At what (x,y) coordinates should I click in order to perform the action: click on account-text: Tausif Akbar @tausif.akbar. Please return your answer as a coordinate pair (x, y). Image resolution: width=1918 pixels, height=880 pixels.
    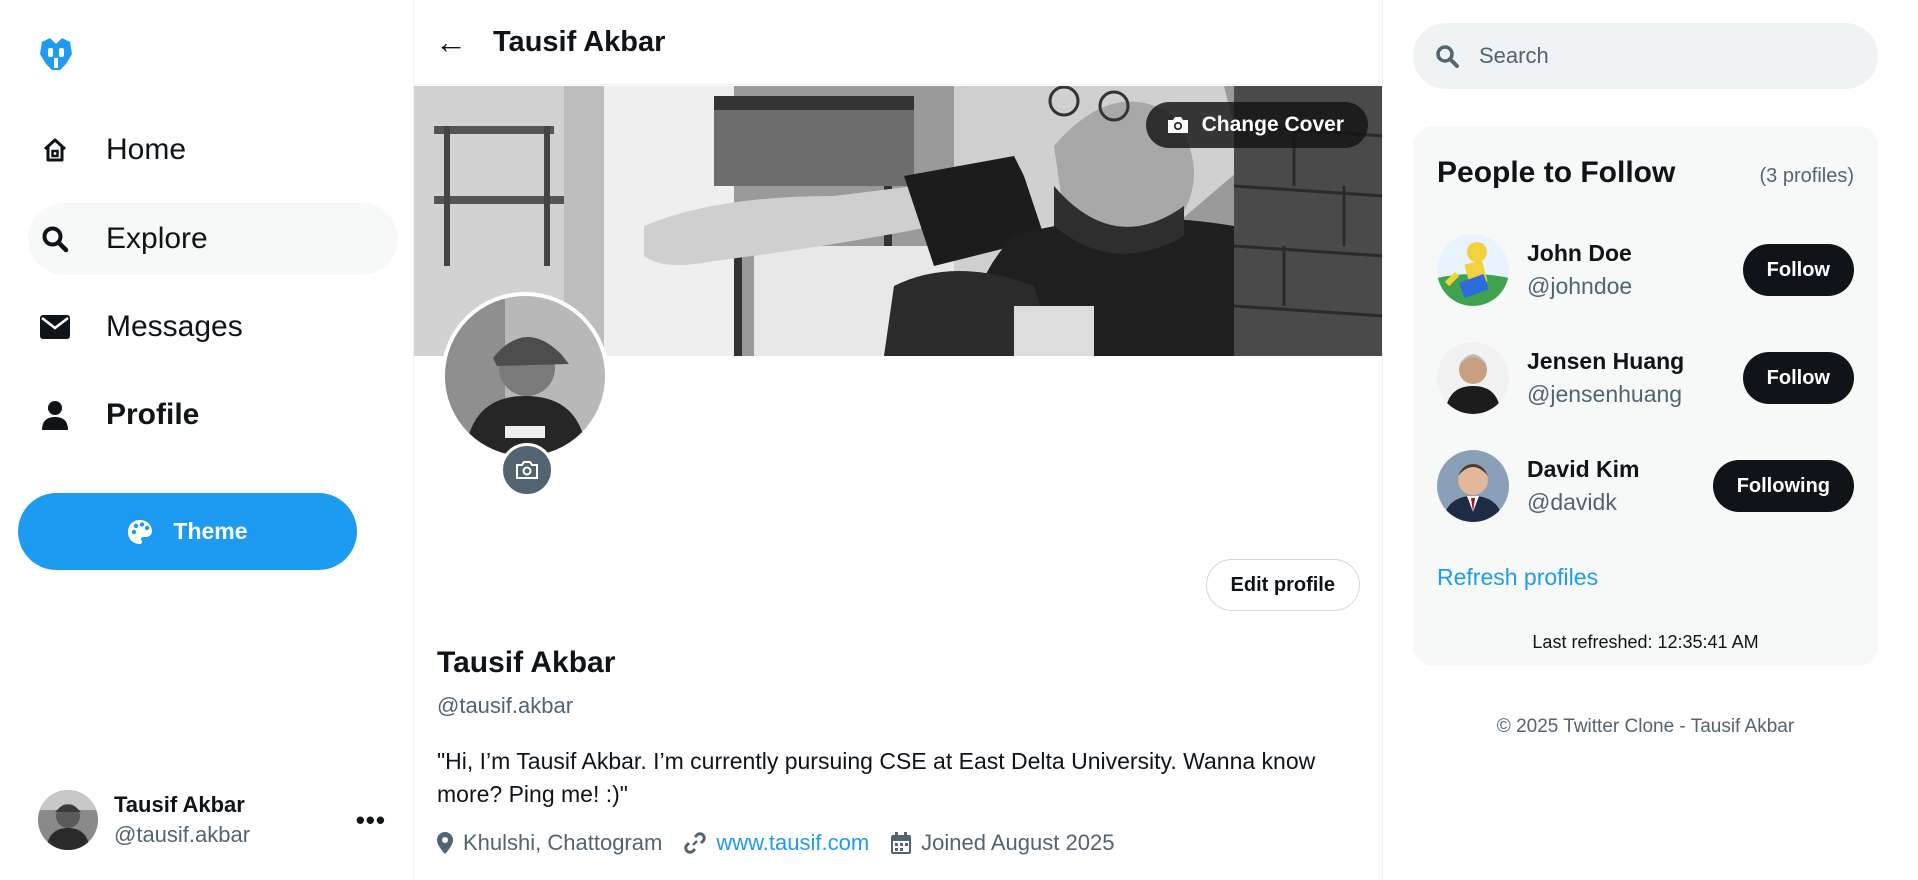
    Looking at the image, I should click on (235, 820).